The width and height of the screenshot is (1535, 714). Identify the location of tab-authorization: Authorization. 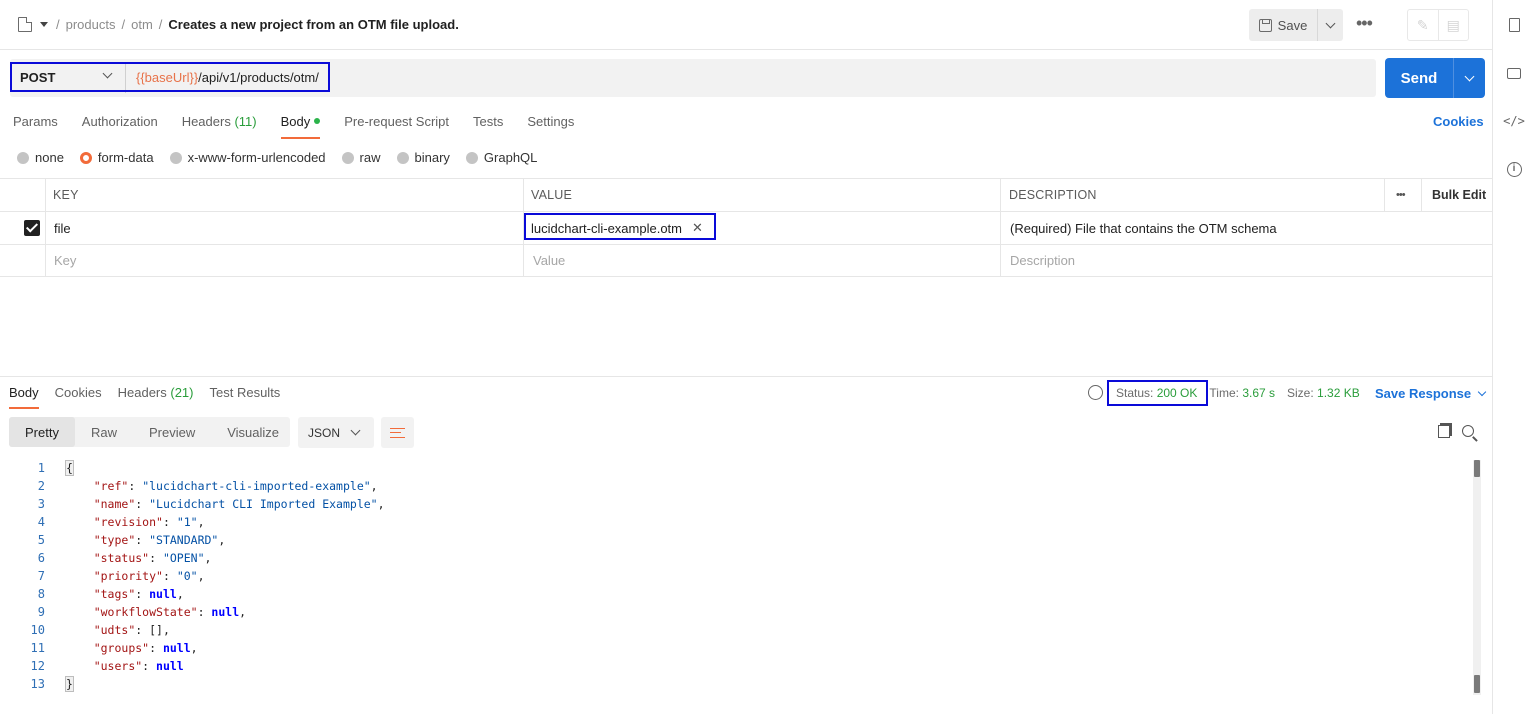
(120, 126).